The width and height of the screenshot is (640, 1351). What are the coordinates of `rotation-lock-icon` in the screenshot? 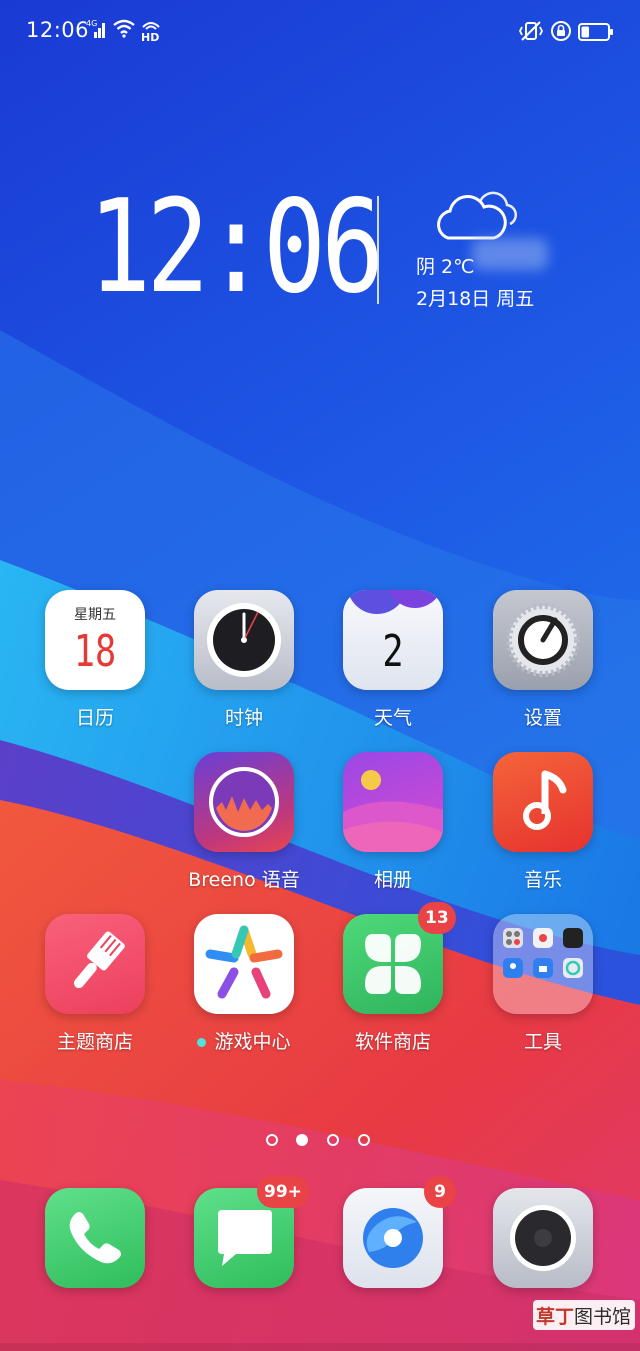 It's located at (561, 33).